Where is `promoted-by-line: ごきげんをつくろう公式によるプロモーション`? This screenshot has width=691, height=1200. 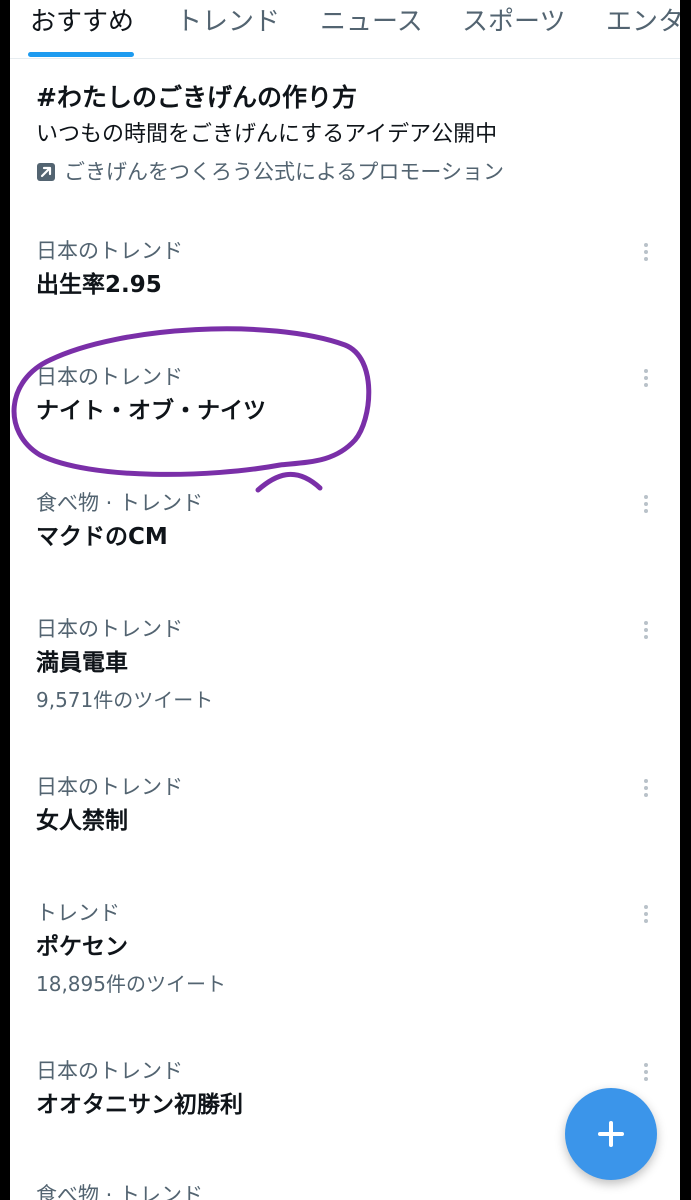
promoted-by-line: ごきげんをつくろう公式によるプロモーション is located at coordinates (346, 172).